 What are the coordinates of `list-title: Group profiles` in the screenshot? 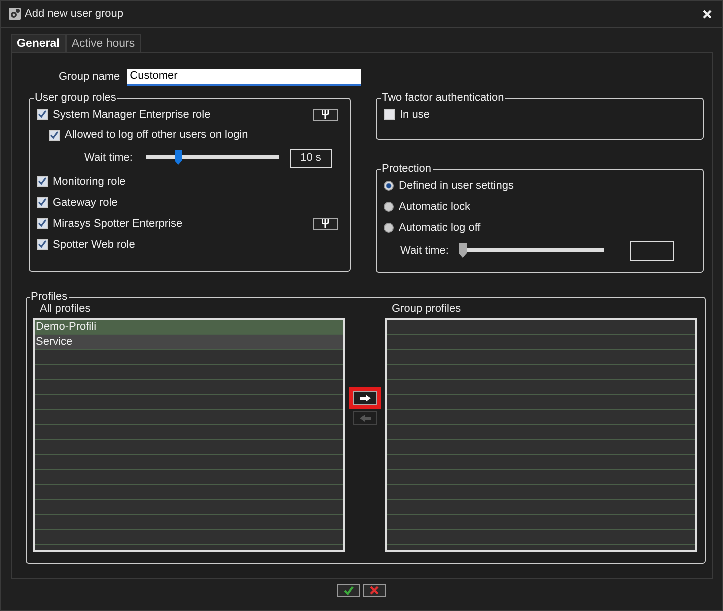 It's located at (426, 310).